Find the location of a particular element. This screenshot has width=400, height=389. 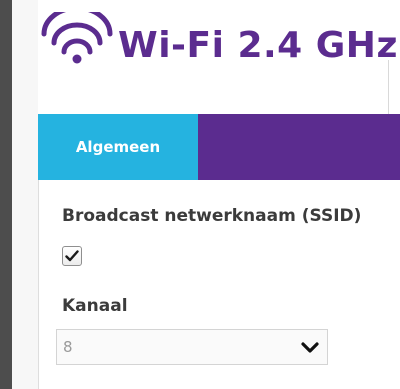

wifi-icon is located at coordinates (77, 38).